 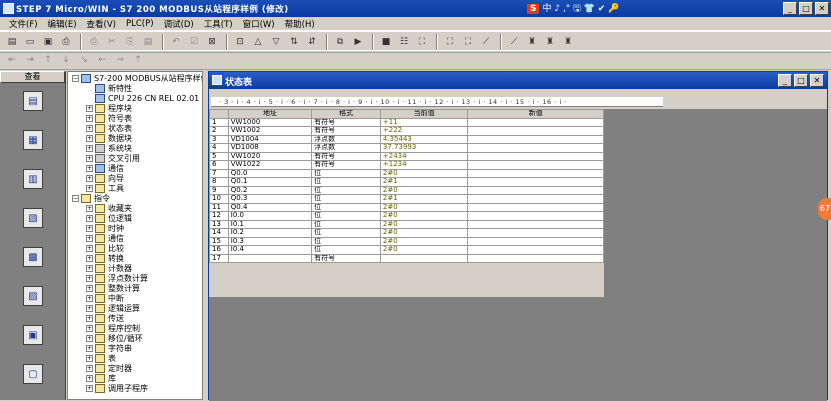 What do you see at coordinates (346, 139) in the screenshot?
I see `format-cell: 浮点数` at bounding box center [346, 139].